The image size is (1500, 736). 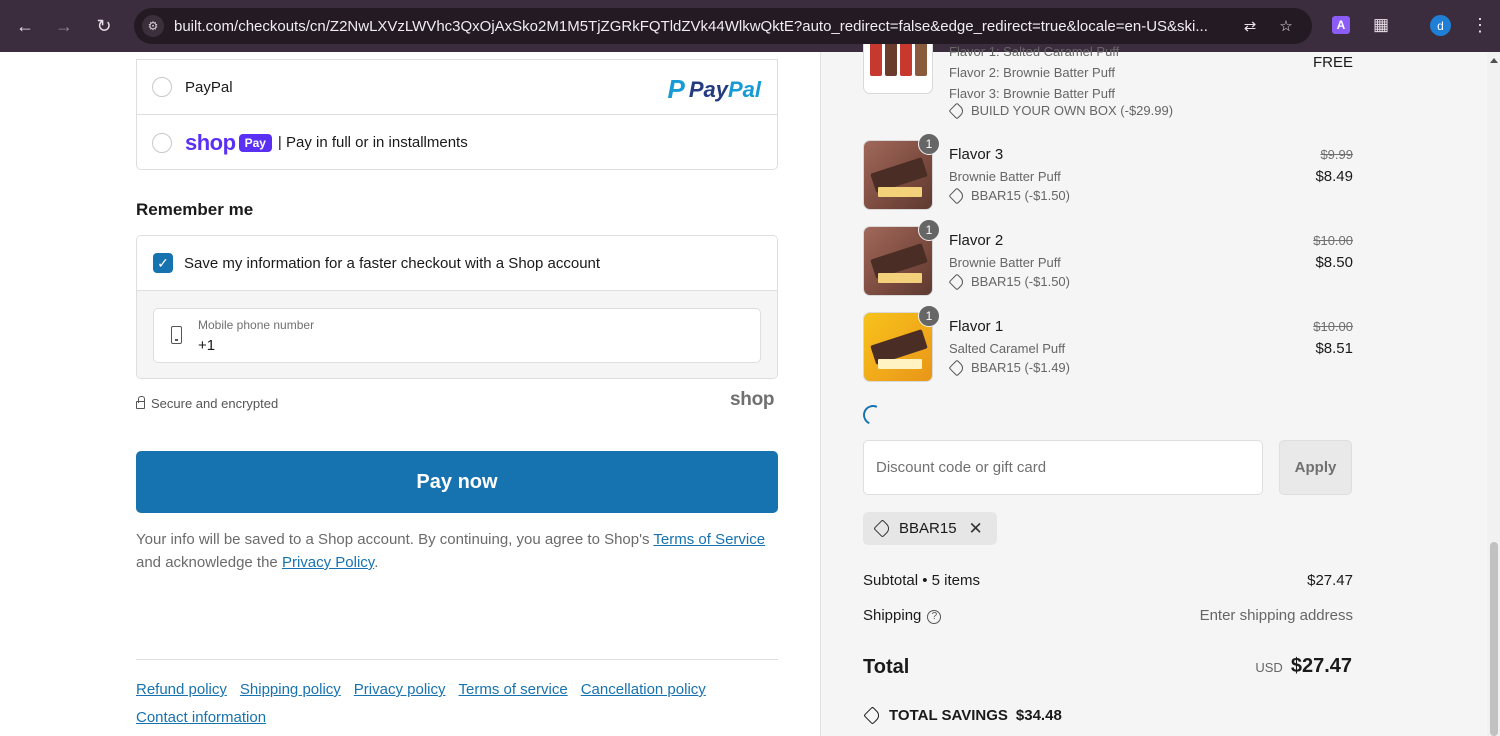 What do you see at coordinates (976, 154) in the screenshot?
I see `item-name: Flavor 3` at bounding box center [976, 154].